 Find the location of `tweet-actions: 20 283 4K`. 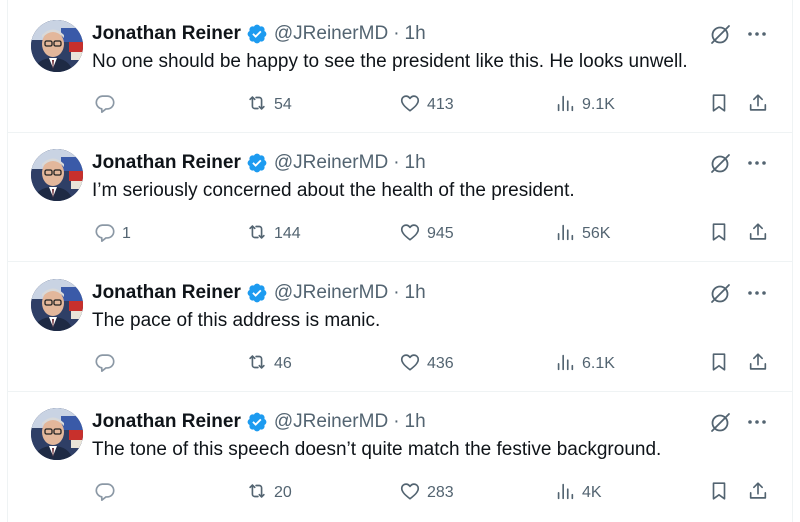

tweet-actions: 20 283 4K is located at coordinates (400, 493).